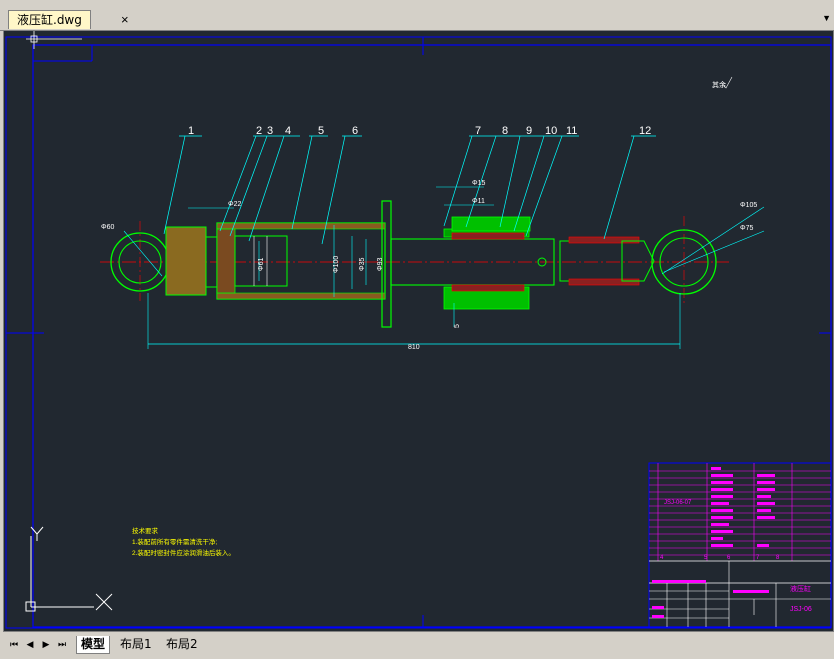 The image size is (834, 659). What do you see at coordinates (174, 541) in the screenshot?
I see `notes-line-1: 1.装配前所有零件需清洗干净;` at bounding box center [174, 541].